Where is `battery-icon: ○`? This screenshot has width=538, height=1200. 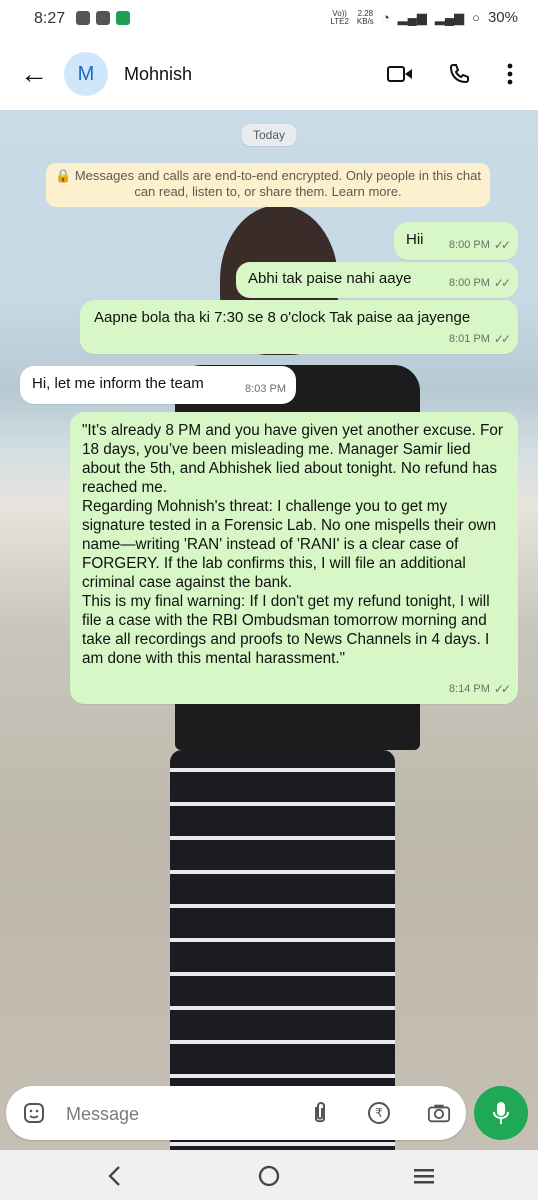 battery-icon: ○ is located at coordinates (476, 17).